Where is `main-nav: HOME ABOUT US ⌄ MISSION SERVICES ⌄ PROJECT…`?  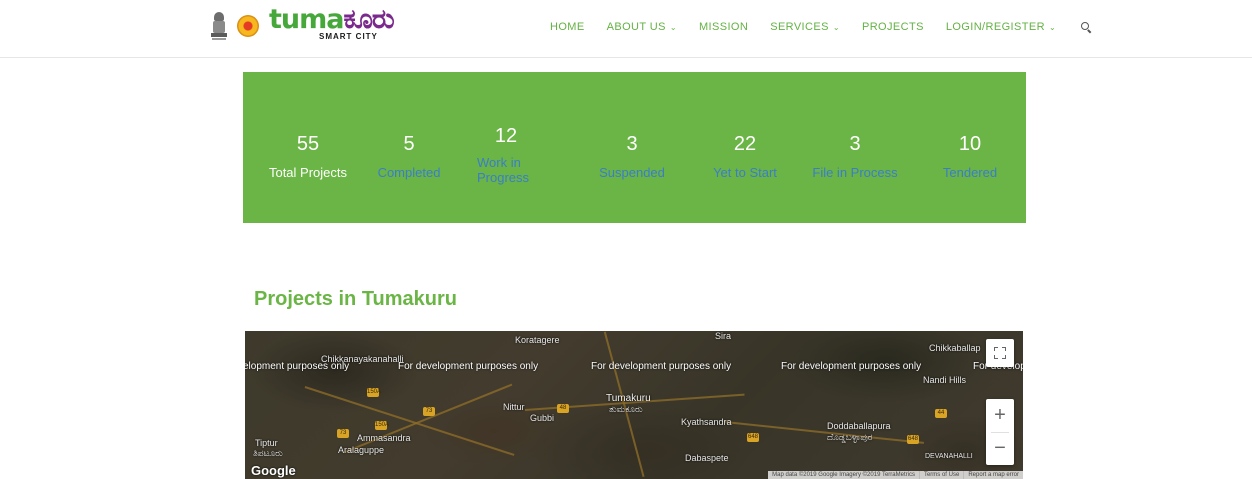 main-nav: HOME ABOUT US ⌄ MISSION SERVICES ⌄ PROJECT… is located at coordinates (821, 27).